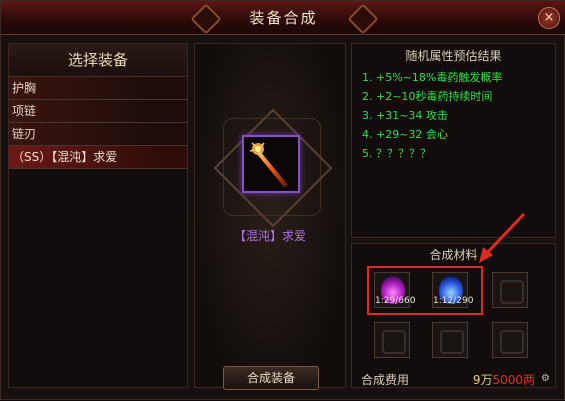 Image resolution: width=565 pixels, height=401 pixels. Describe the element at coordinates (453, 56) in the screenshot. I see `attributes-title: 随机属性预估结果` at that location.